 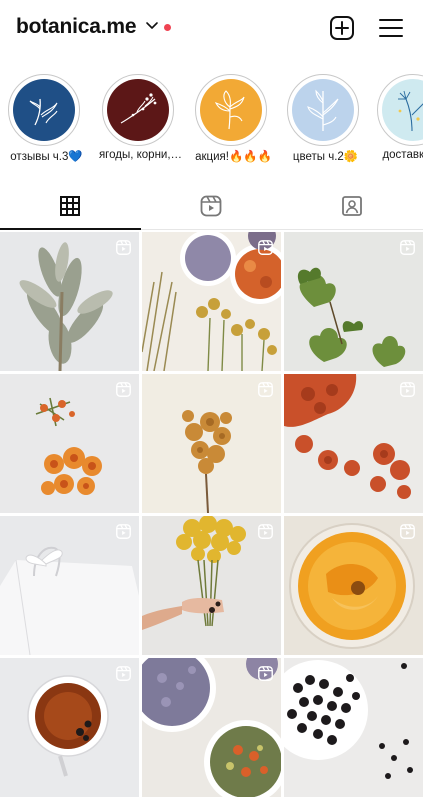 What do you see at coordinates (211, 29) in the screenshot?
I see `profile-header: botanica.me` at bounding box center [211, 29].